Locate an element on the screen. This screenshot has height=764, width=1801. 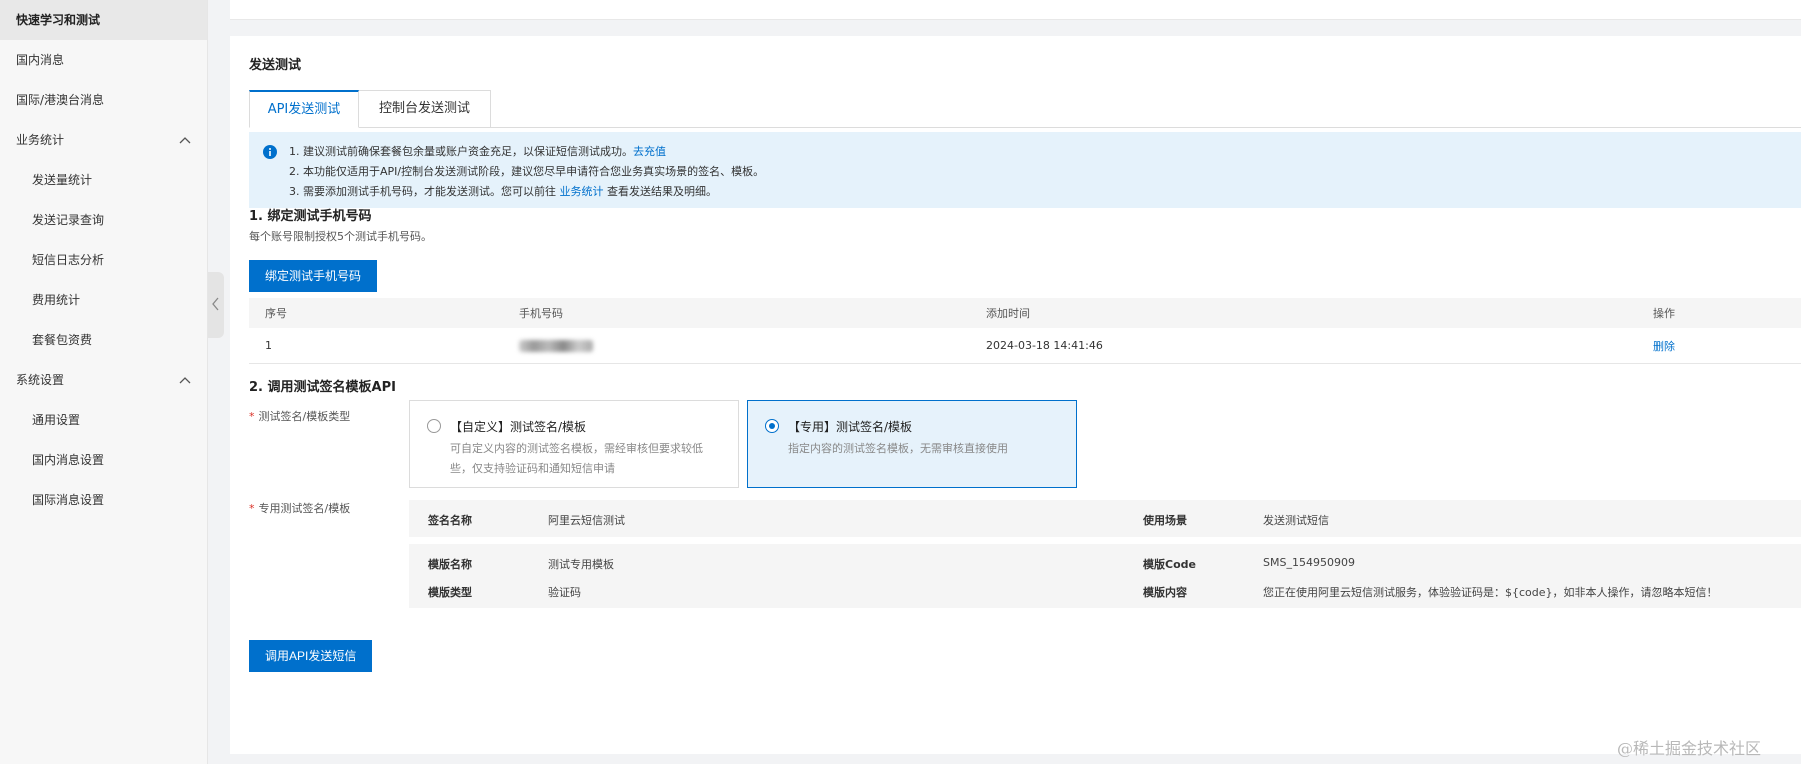
template-name-key: 模版名称 is located at coordinates (450, 564).